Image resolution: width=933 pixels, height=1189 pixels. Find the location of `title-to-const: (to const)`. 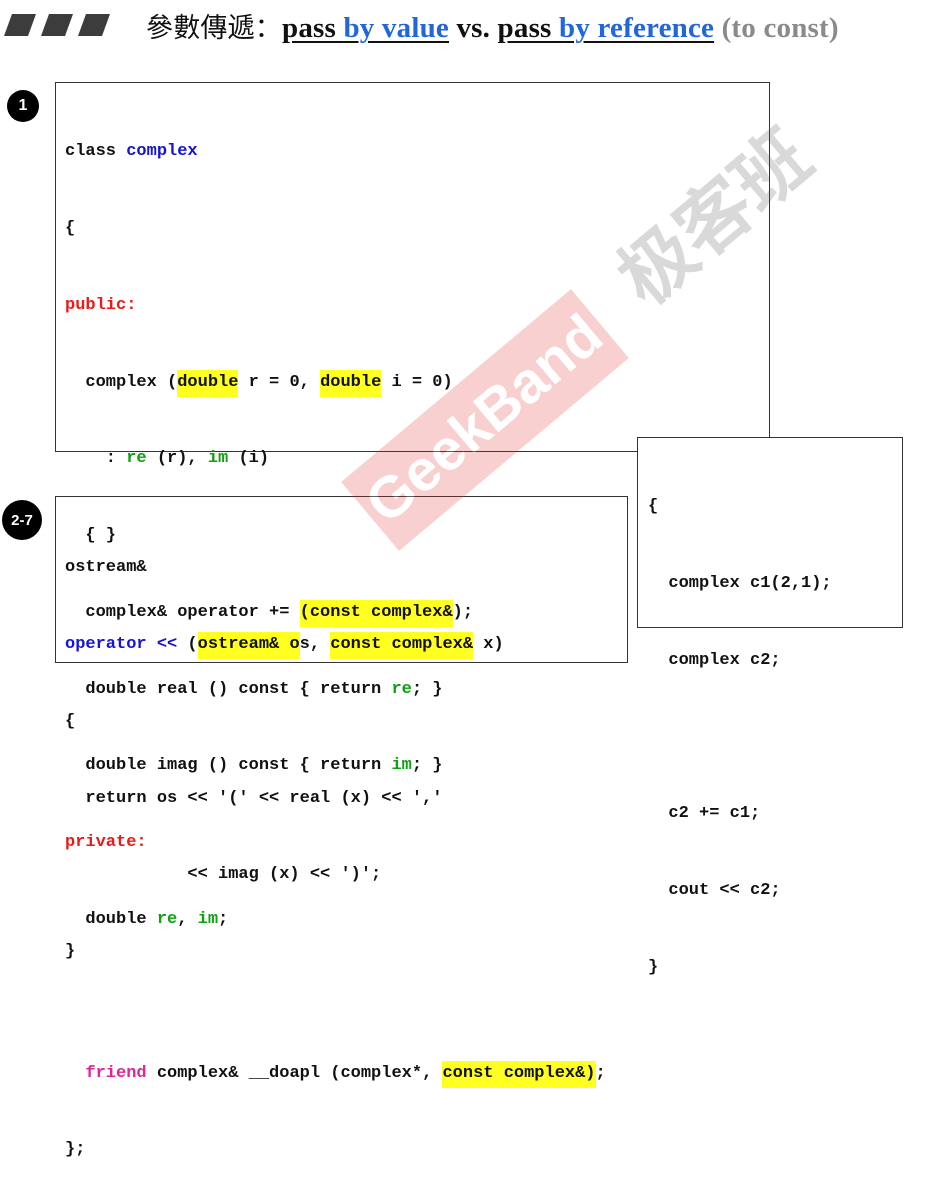

title-to-const: (to const) is located at coordinates (776, 28).